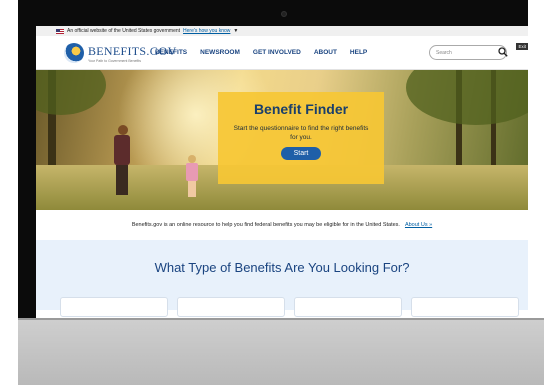 This screenshot has height=385, width=544. Describe the element at coordinates (281, 319) in the screenshot. I see `monitor-chin-edge` at that location.